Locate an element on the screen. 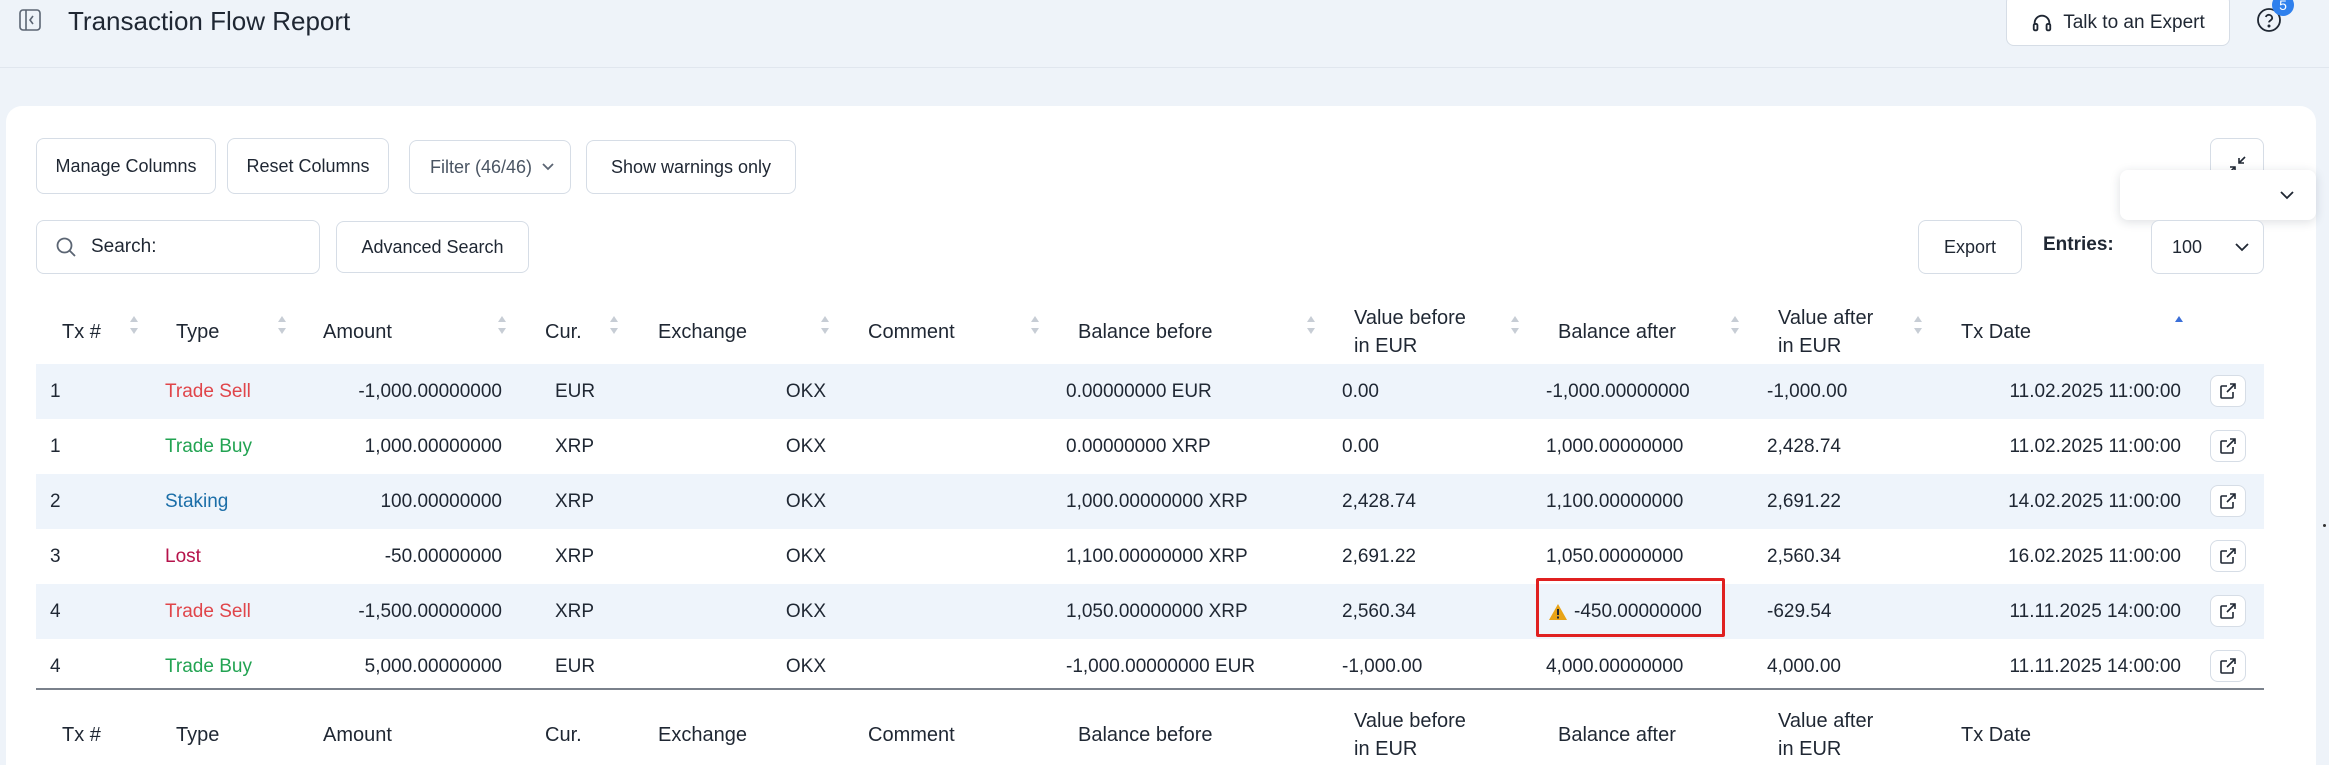  cell-balance-before: 0.00000000 XRP is located at coordinates (1191, 446).